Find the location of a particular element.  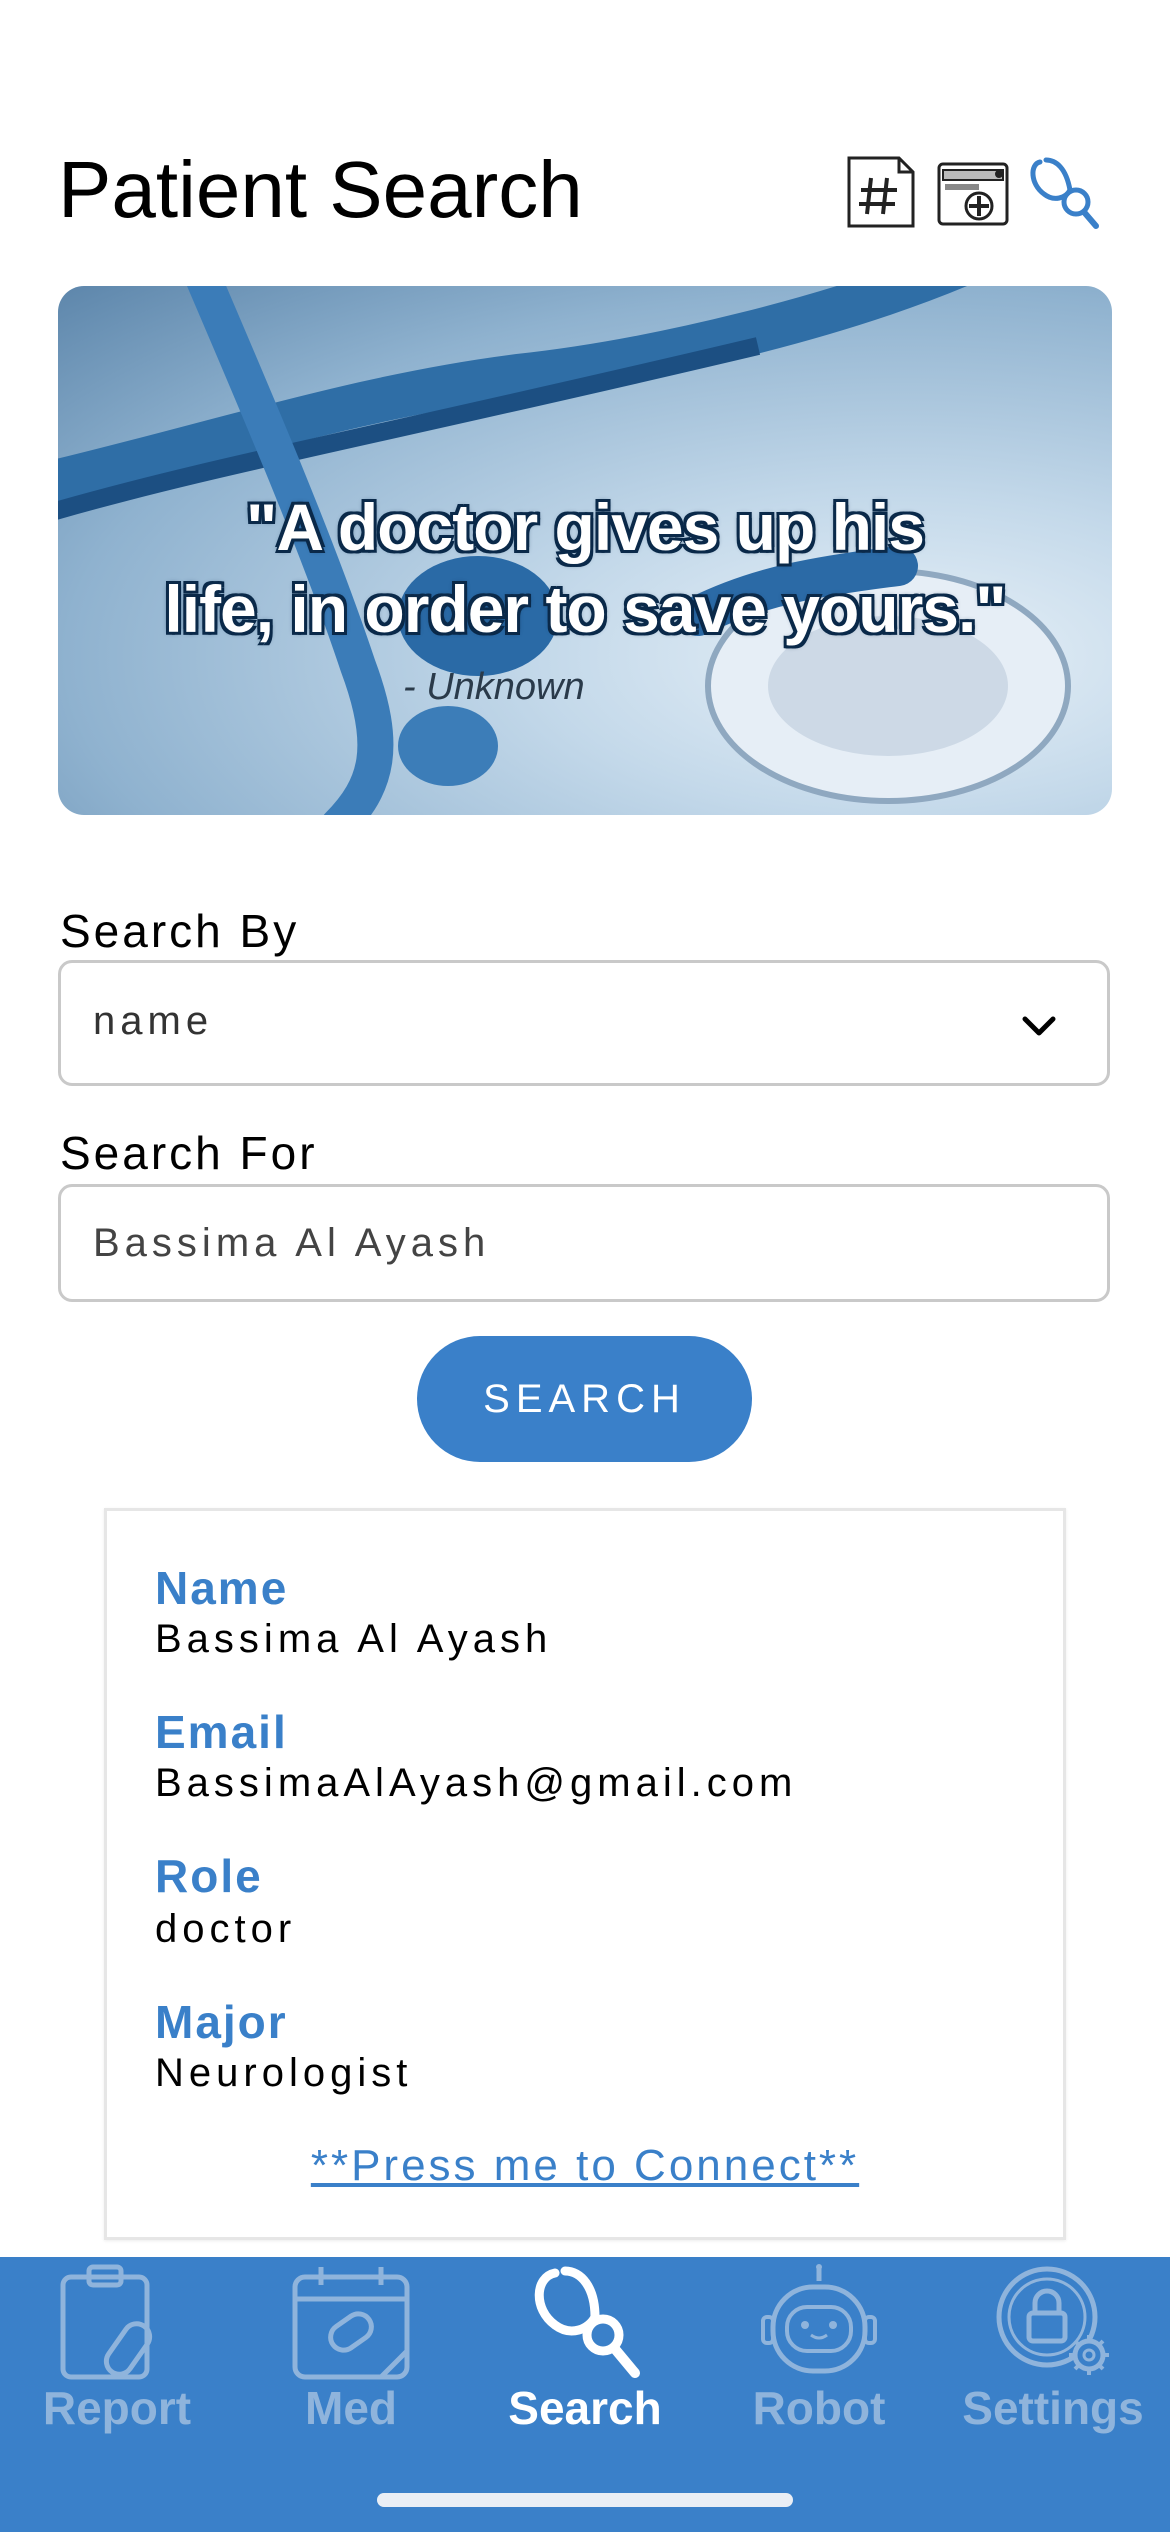

search-by-label: Search By is located at coordinates (180, 931).